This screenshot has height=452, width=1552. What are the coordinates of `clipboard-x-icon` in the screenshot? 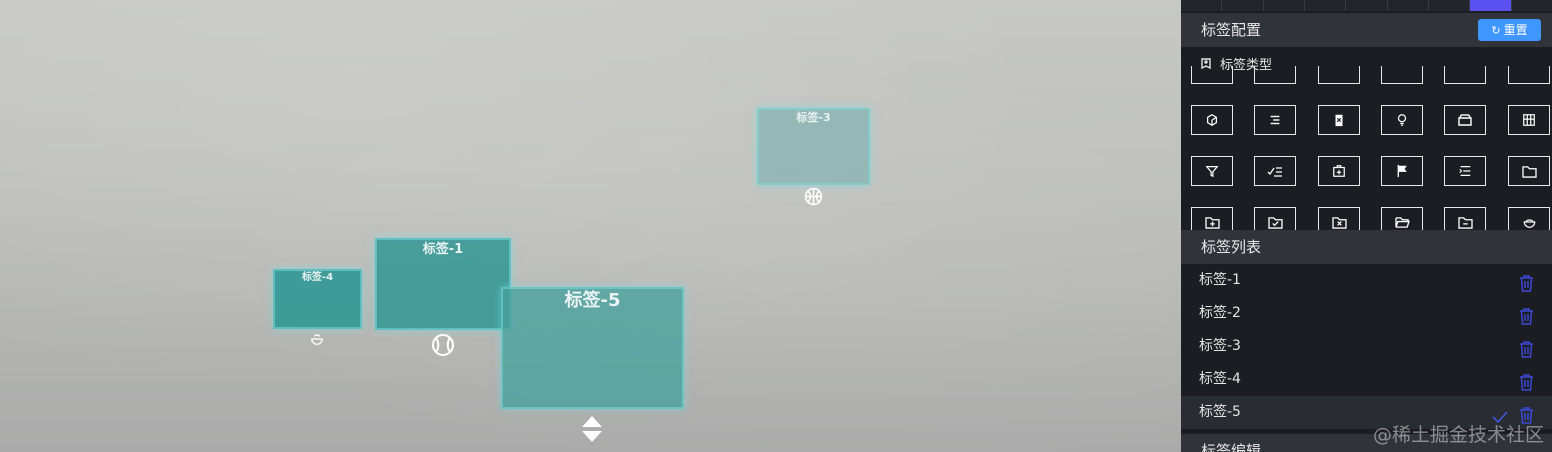 It's located at (1339, 120).